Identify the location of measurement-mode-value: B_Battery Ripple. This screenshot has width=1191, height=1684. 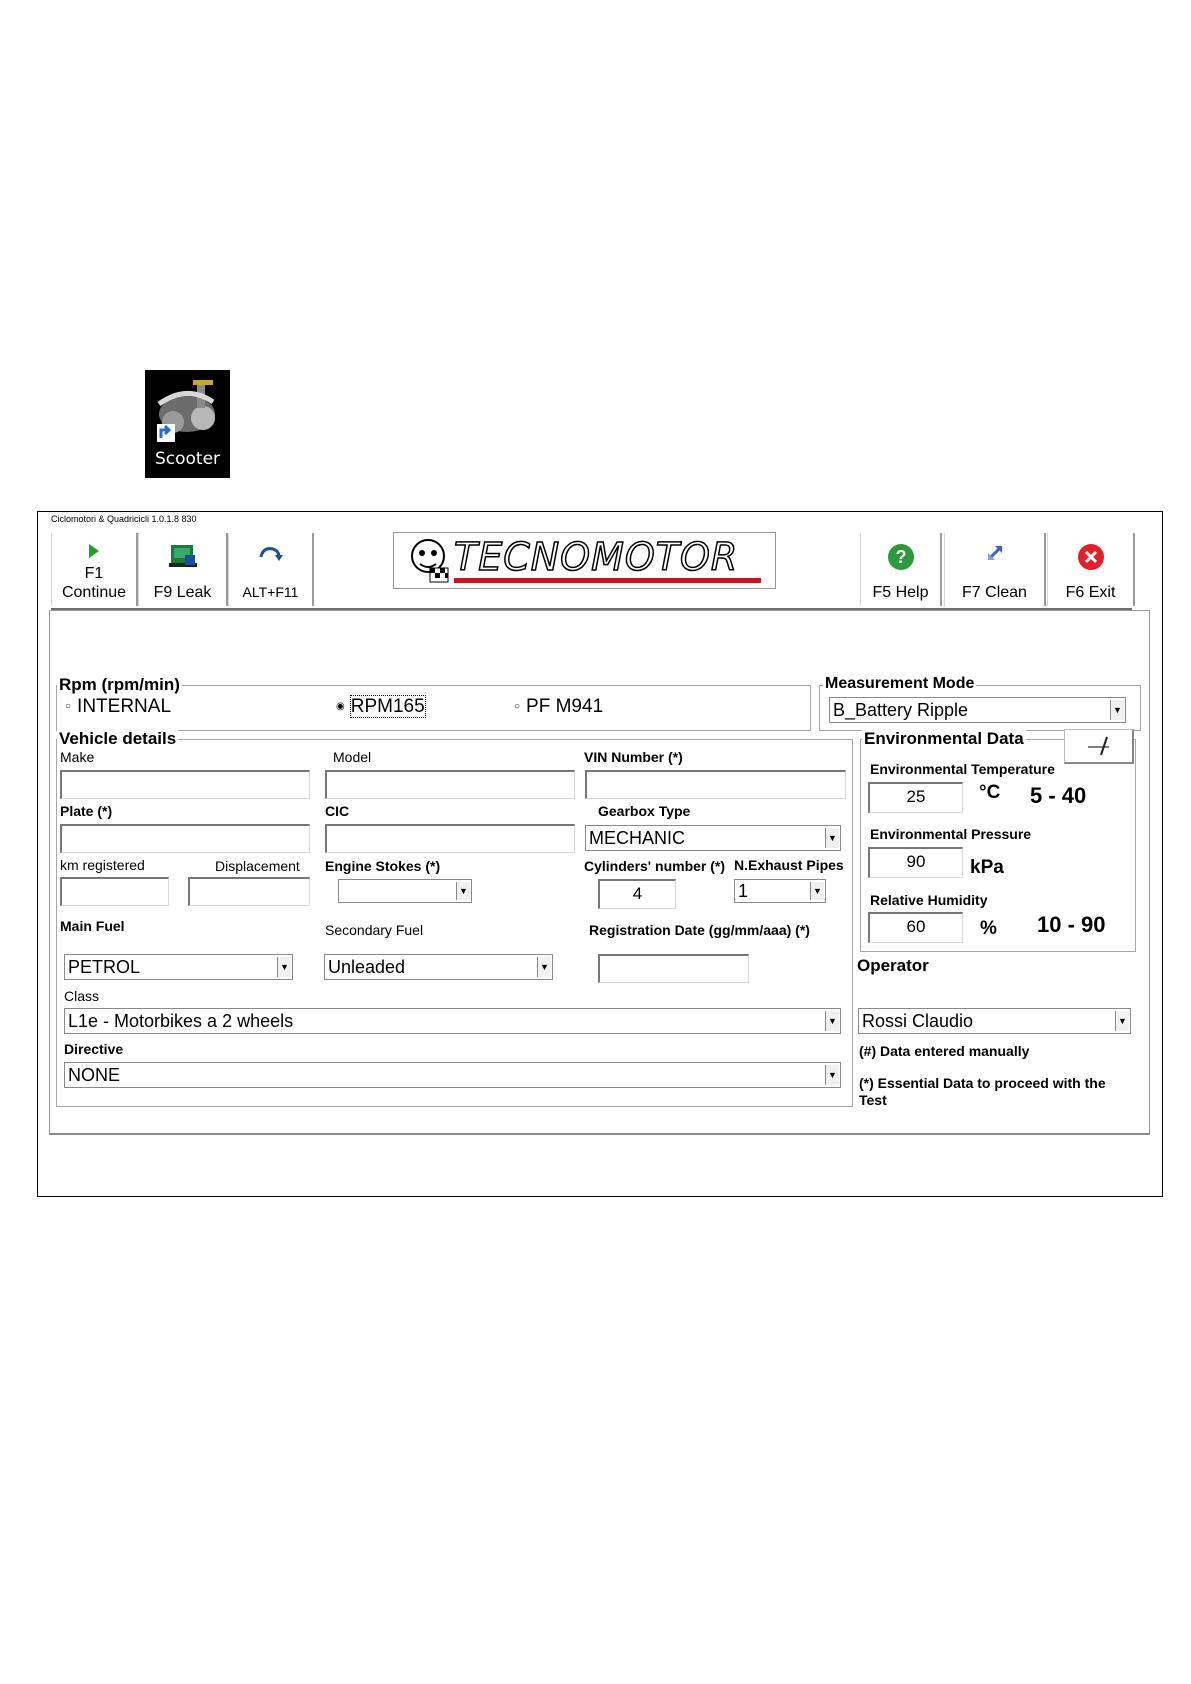
(901, 710).